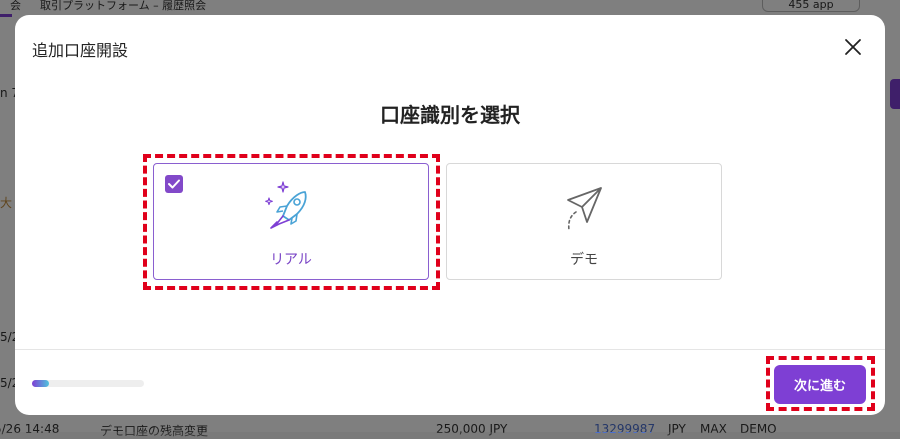  Describe the element at coordinates (291, 260) in the screenshot. I see `option-label-real: リアル` at that location.